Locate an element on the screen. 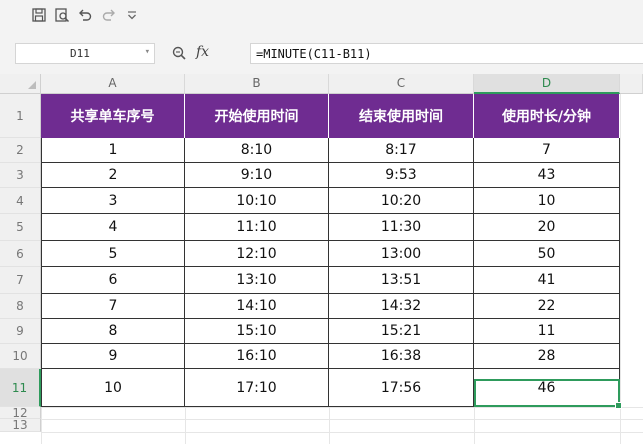  quick-access-toolbar is located at coordinates (321, 16).